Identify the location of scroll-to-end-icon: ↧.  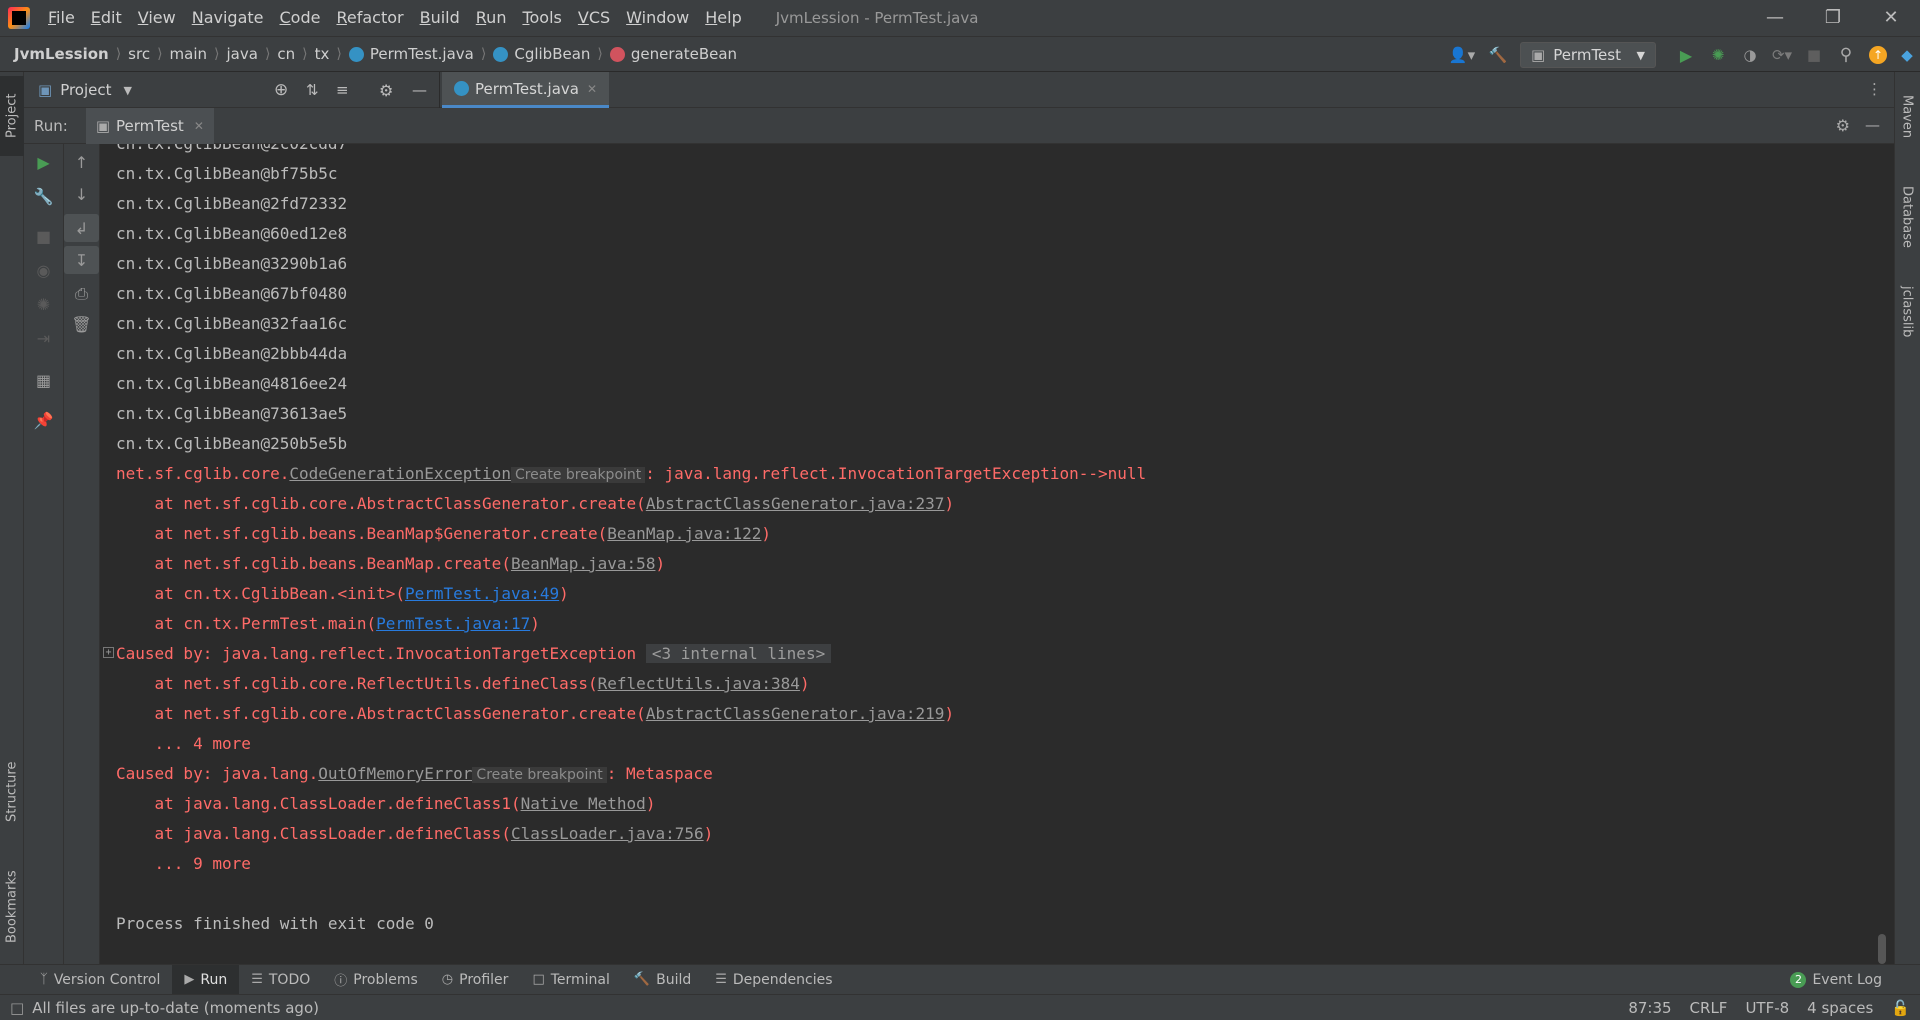
(81, 260).